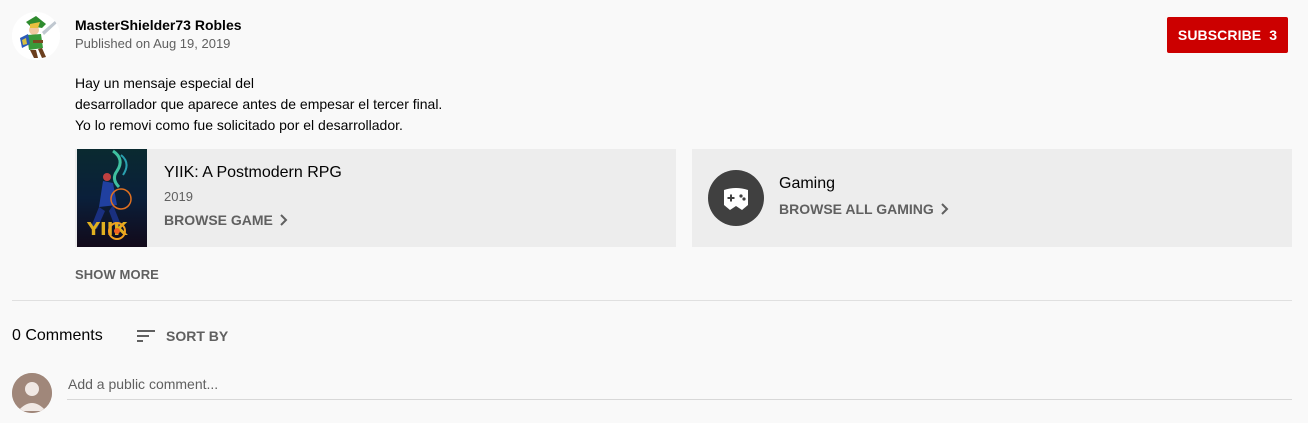  I want to click on publish-date: Published on Aug 19, 2019, so click(153, 43).